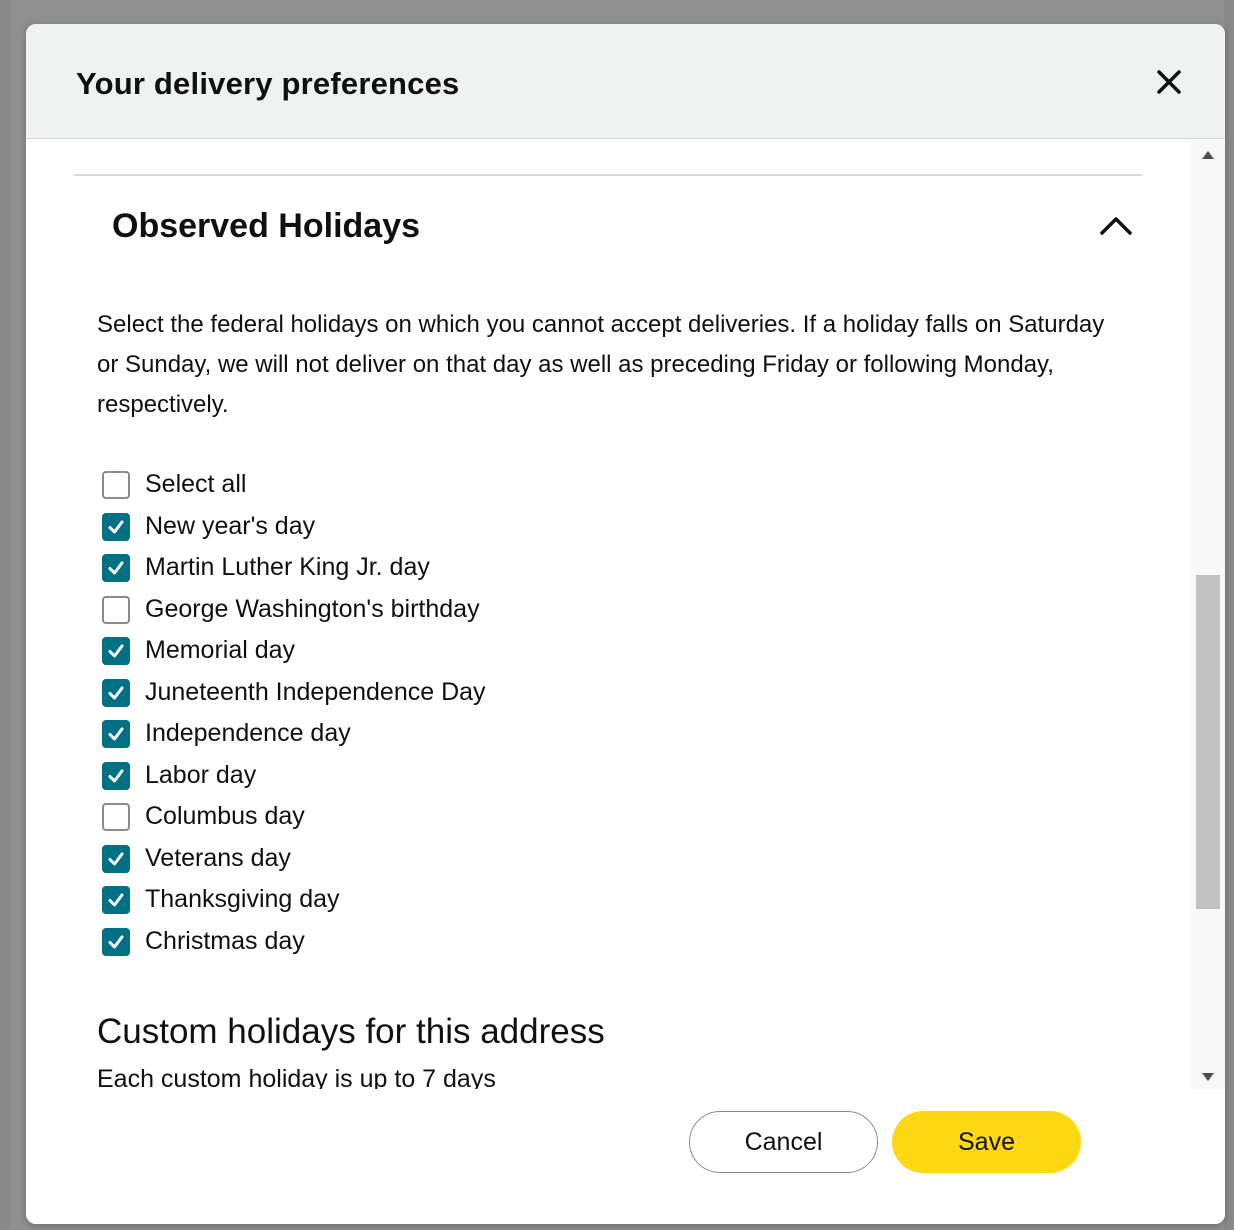 The height and width of the screenshot is (1230, 1234). What do you see at coordinates (1208, 742) in the screenshot?
I see `scroll-thumb` at bounding box center [1208, 742].